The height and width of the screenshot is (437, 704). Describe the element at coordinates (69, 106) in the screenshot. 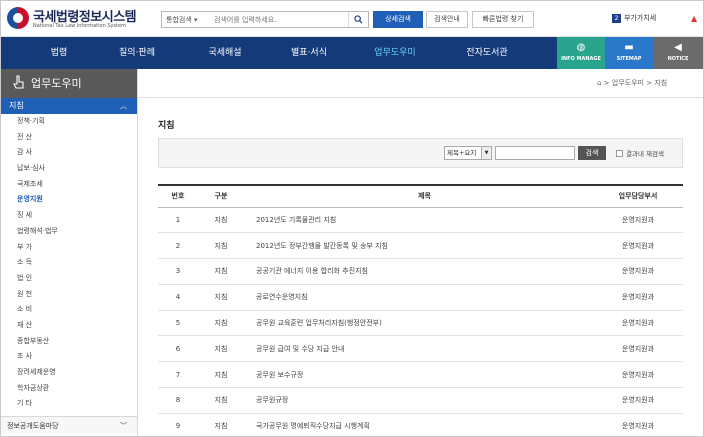

I see `sidebar-category-guideline: 지침 ︿` at that location.